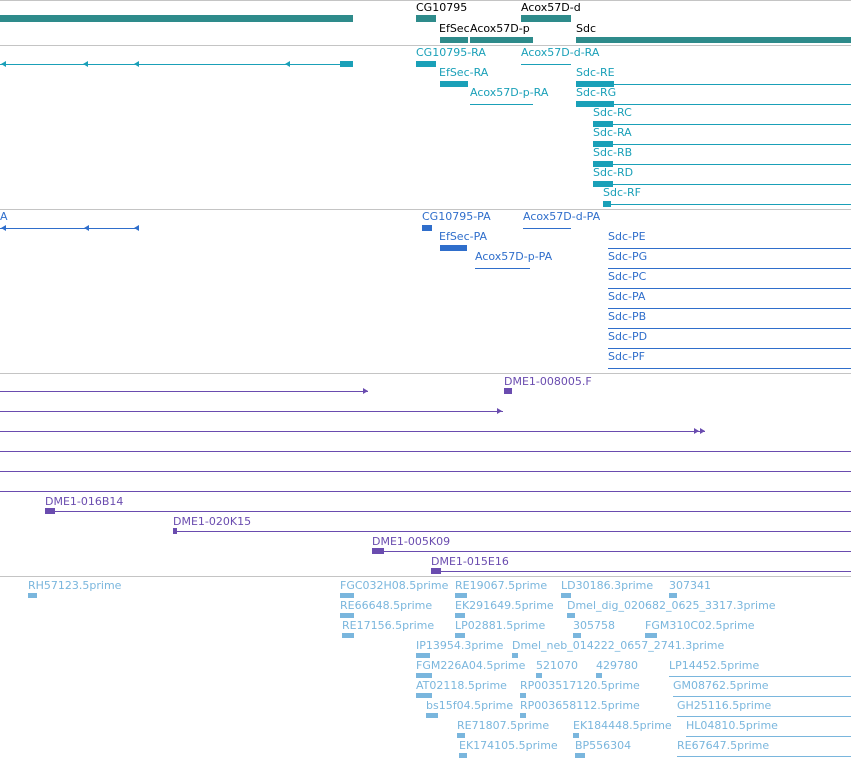  Describe the element at coordinates (732, 725) in the screenshot. I see `est-label: HL04810.5prime` at that location.